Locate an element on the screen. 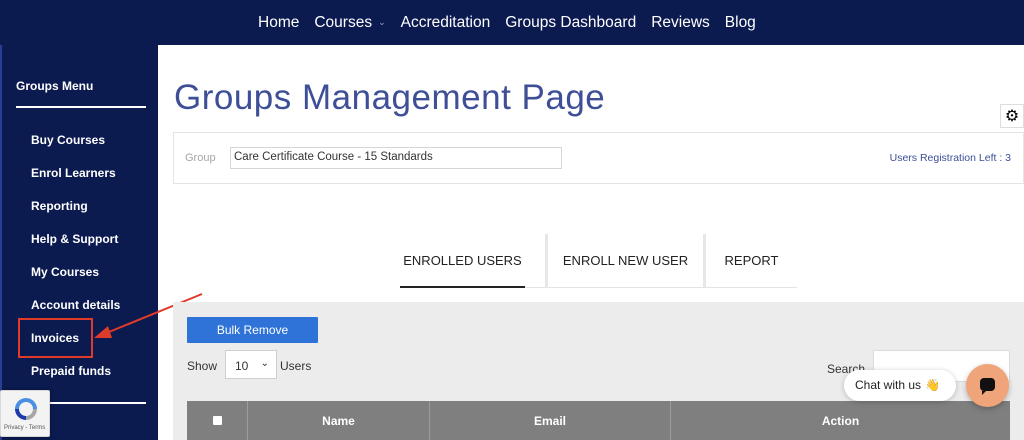 The image size is (1024, 440). registration-left-count: Users Registration Left : 3 is located at coordinates (950, 158).